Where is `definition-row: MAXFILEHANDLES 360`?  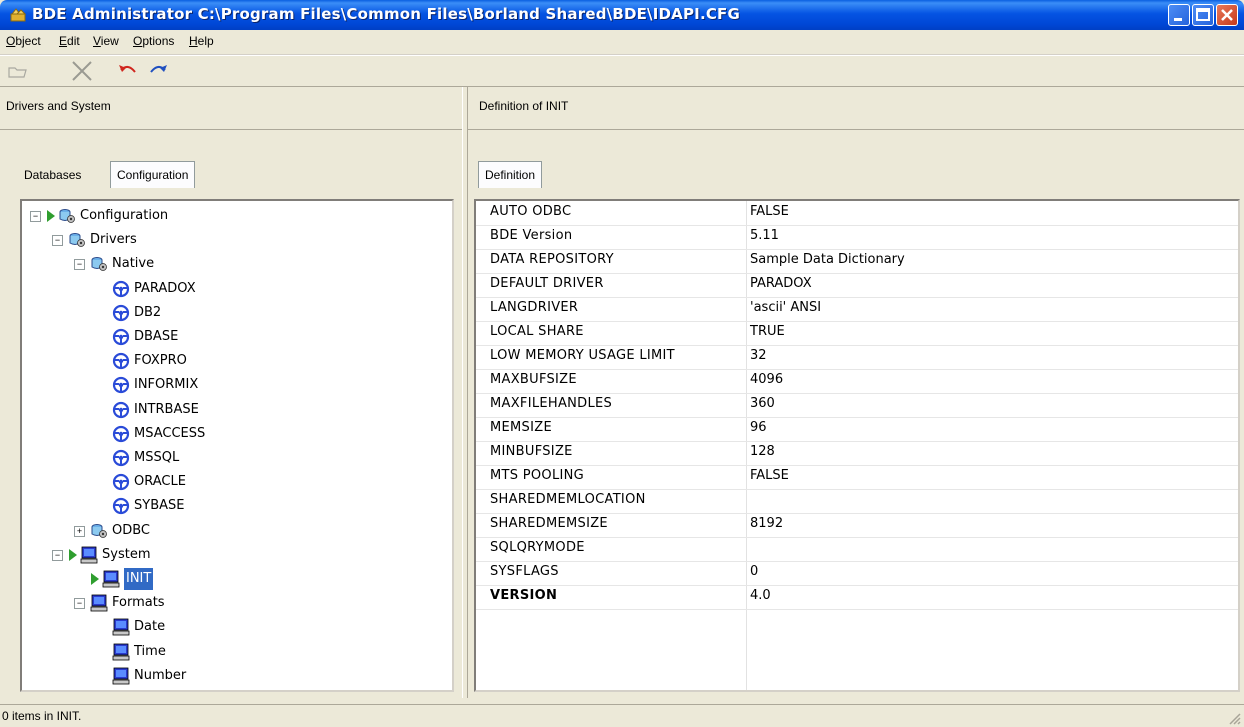 definition-row: MAXFILEHANDLES 360 is located at coordinates (857, 405).